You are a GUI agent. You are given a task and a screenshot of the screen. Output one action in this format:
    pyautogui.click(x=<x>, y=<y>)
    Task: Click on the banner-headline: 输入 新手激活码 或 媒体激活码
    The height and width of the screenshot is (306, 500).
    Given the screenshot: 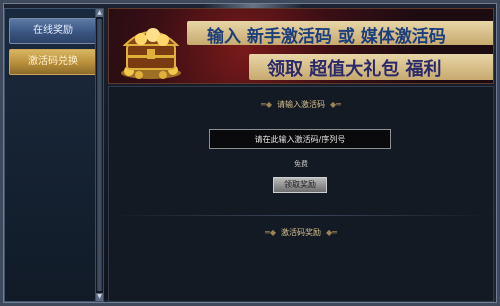 What is the action you would take?
    pyautogui.click(x=326, y=37)
    